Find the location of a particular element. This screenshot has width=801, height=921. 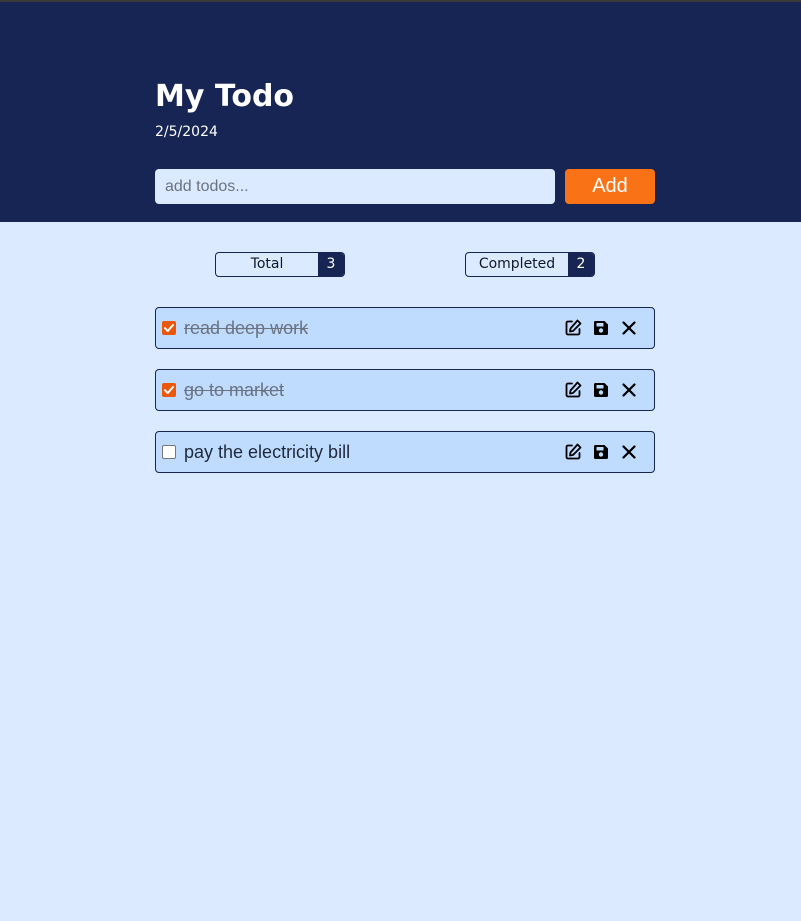

todo-text: pay the electricity bill is located at coordinates (267, 452).